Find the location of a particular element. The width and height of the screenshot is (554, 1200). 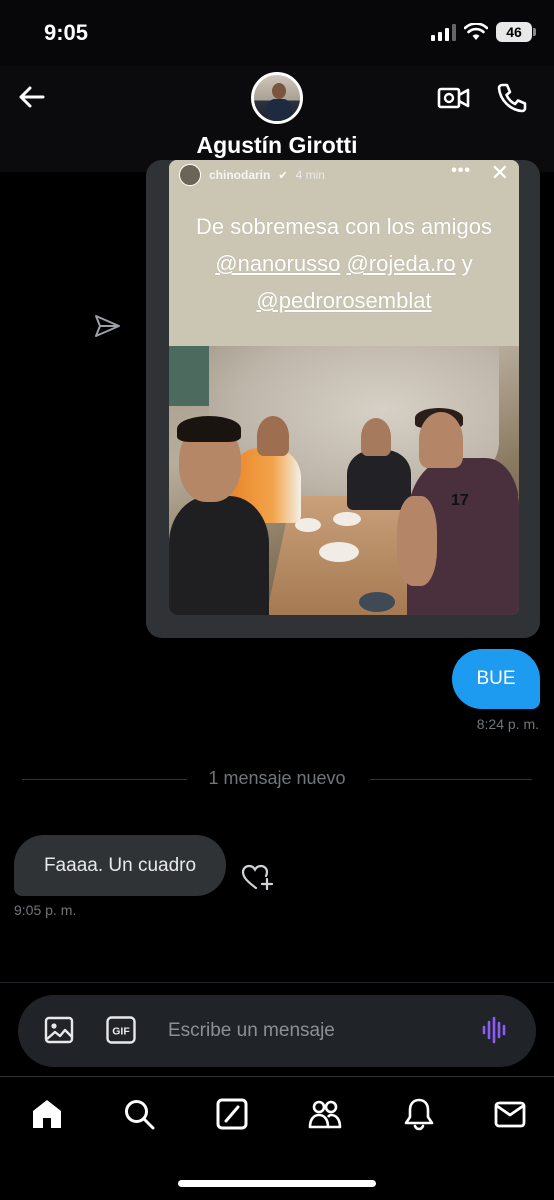

messages-mail-icon is located at coordinates (510, 1114).